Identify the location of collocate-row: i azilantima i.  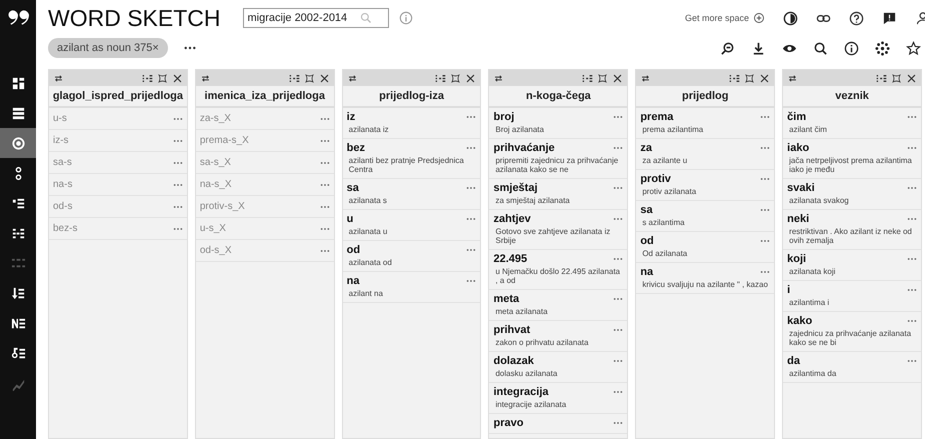
(852, 296).